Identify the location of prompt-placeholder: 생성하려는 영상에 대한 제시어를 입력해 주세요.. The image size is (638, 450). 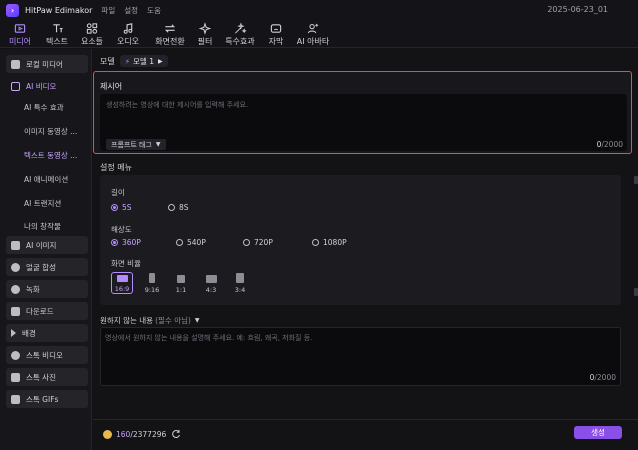
(177, 105).